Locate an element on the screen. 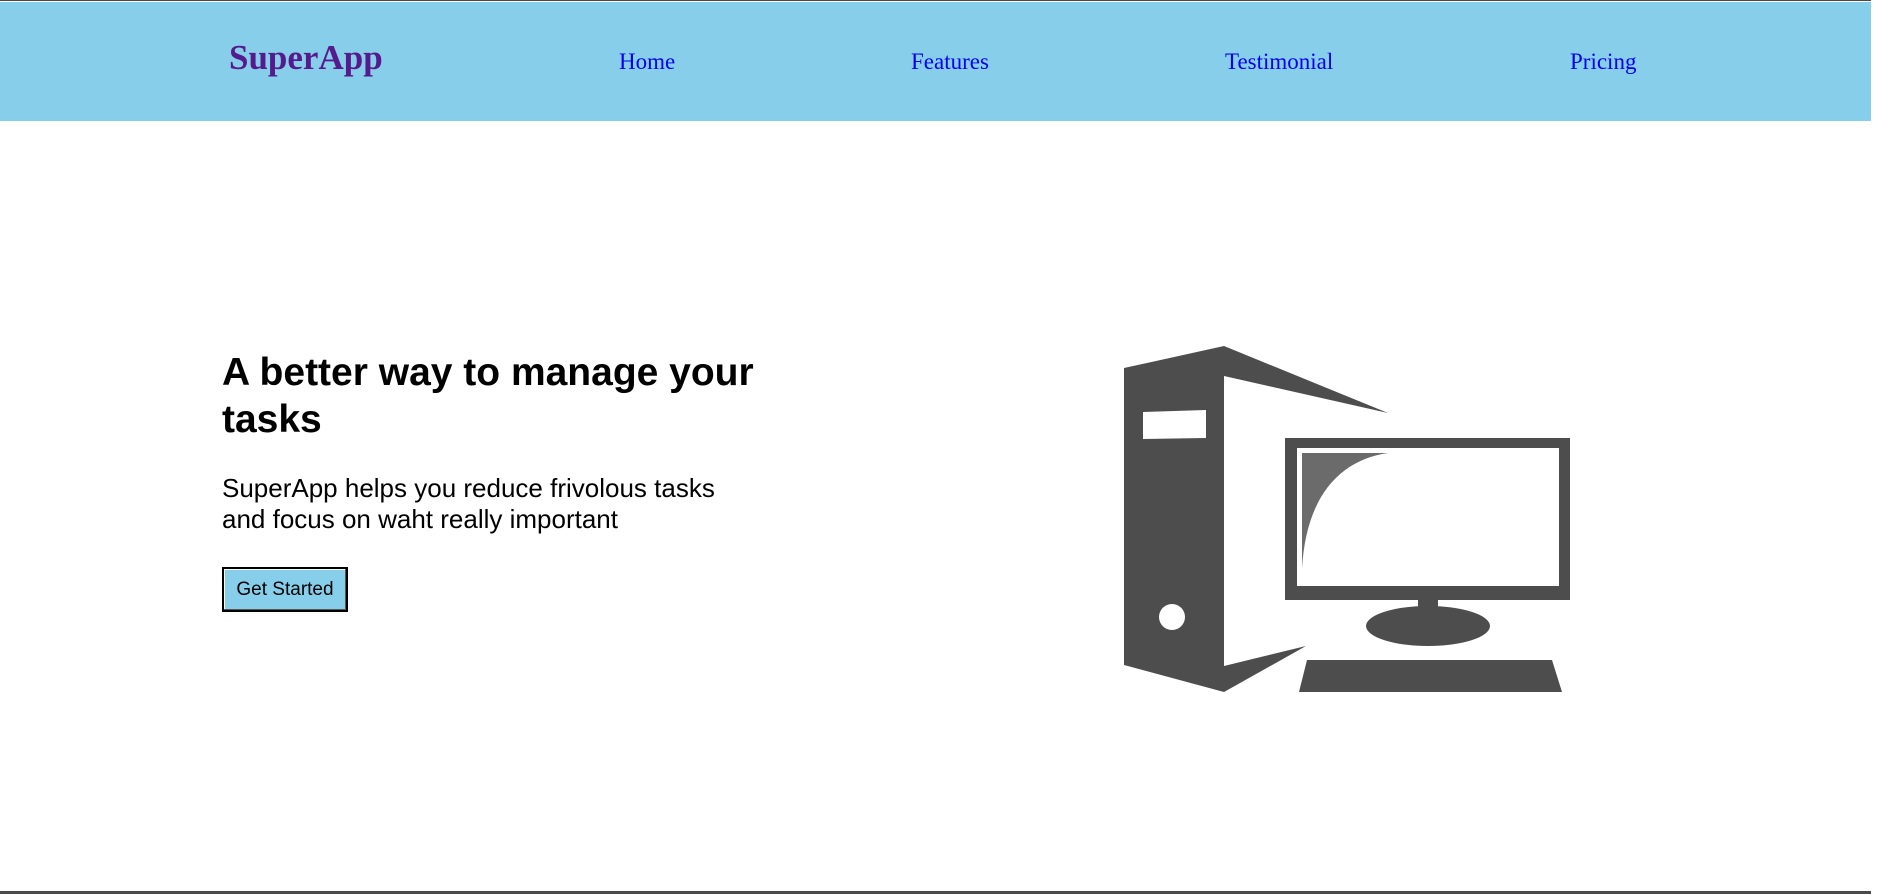 Image resolution: width=1881 pixels, height=894 pixels. keyboard is located at coordinates (1430, 676).